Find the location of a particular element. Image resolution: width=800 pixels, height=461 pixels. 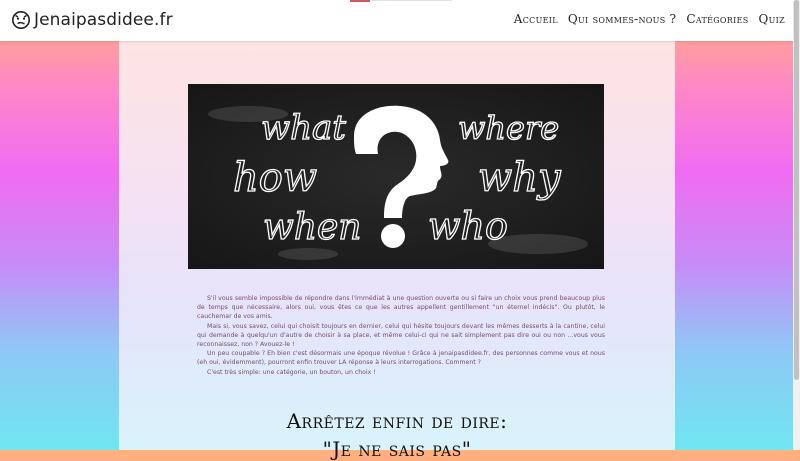

brand-name: Jenaipasdidee.fr is located at coordinates (103, 20).